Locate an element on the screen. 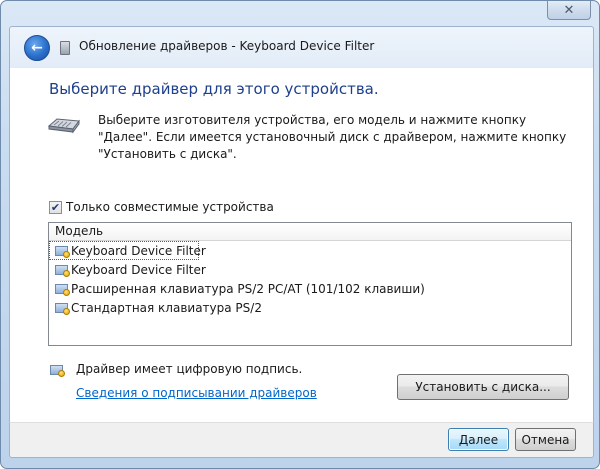 This screenshot has width=600, height=469. close-button: ✕ is located at coordinates (569, 10).